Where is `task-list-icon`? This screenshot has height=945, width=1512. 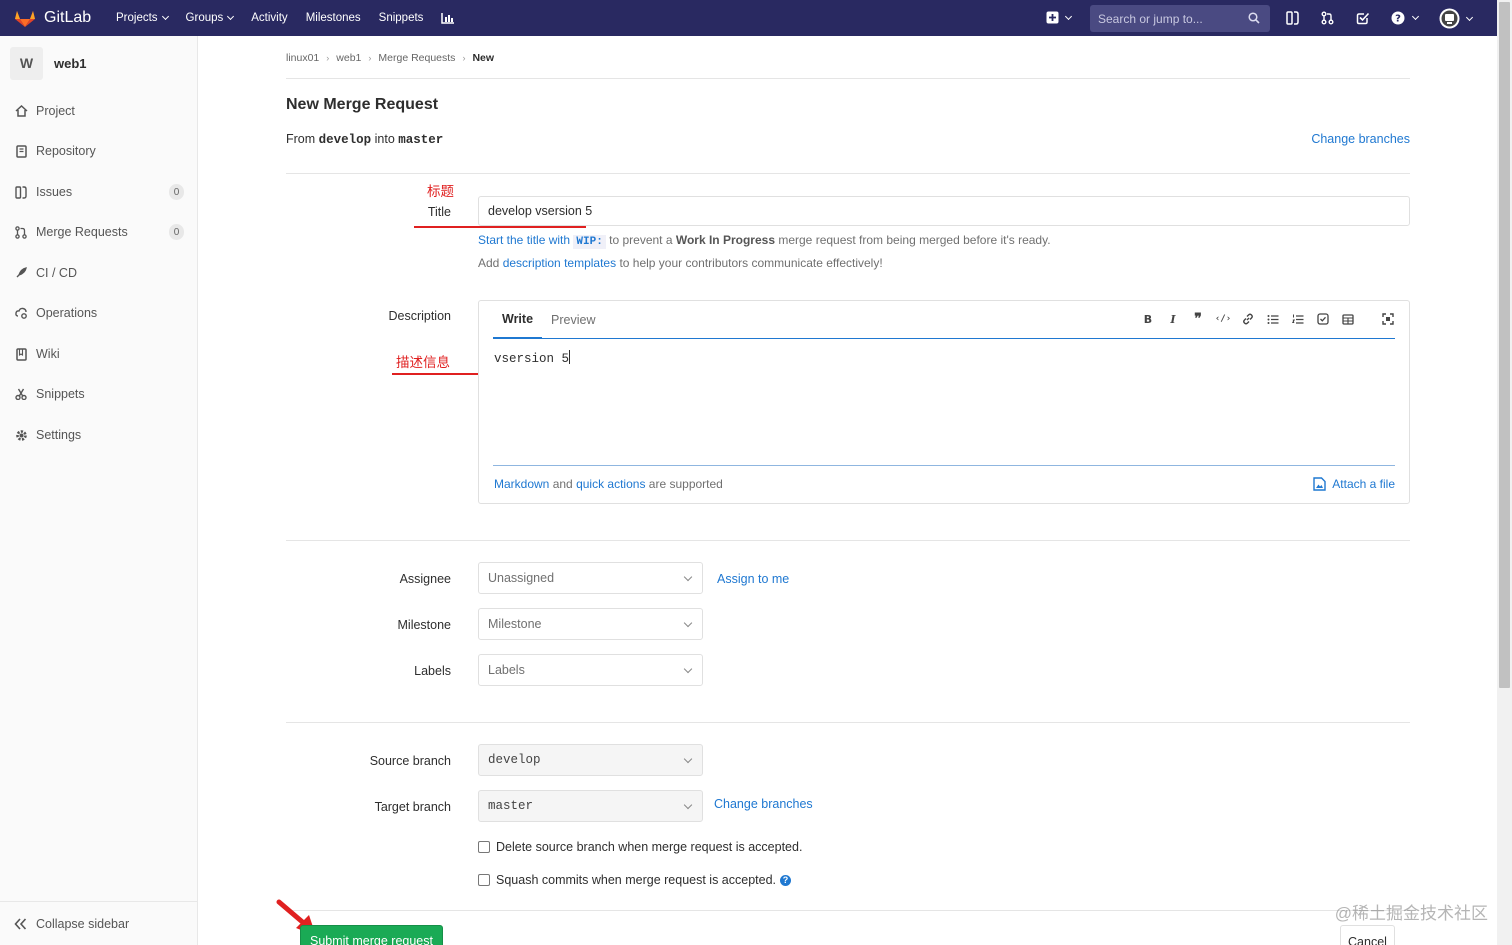 task-list-icon is located at coordinates (1323, 319).